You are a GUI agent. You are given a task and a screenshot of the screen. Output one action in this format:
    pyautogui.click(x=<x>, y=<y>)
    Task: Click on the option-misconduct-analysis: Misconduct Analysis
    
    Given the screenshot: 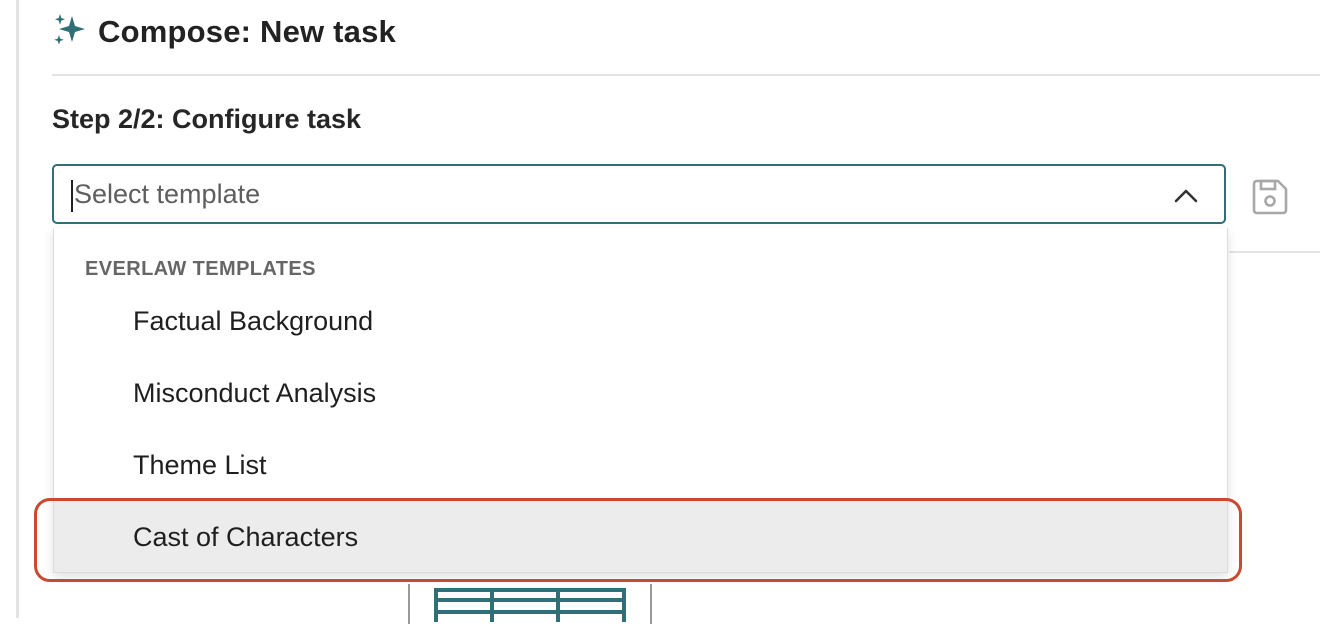 What is the action you would take?
    pyautogui.click(x=640, y=393)
    